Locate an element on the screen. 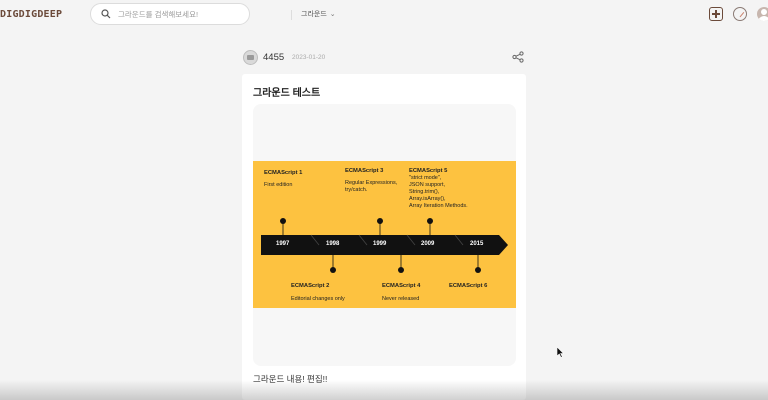 The height and width of the screenshot is (400, 768). mouse-cursor-icon is located at coordinates (561, 352).